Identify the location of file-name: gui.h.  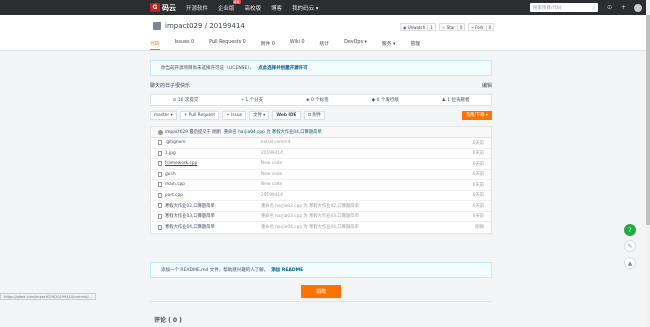
(213, 174).